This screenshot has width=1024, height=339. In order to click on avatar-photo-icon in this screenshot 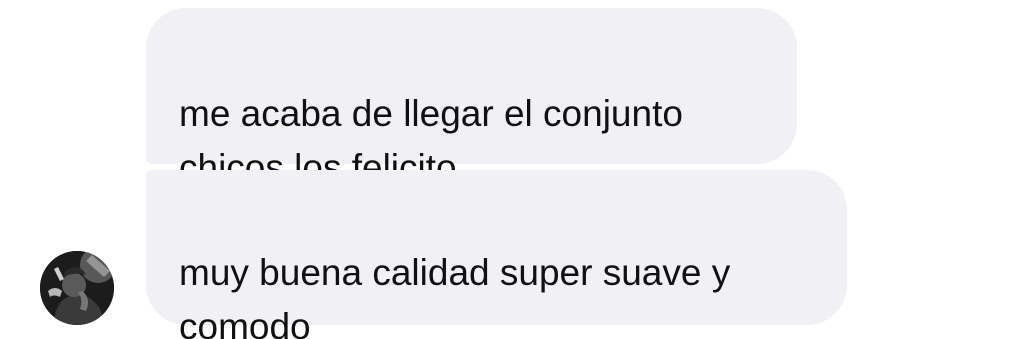, I will do `click(77, 288)`.